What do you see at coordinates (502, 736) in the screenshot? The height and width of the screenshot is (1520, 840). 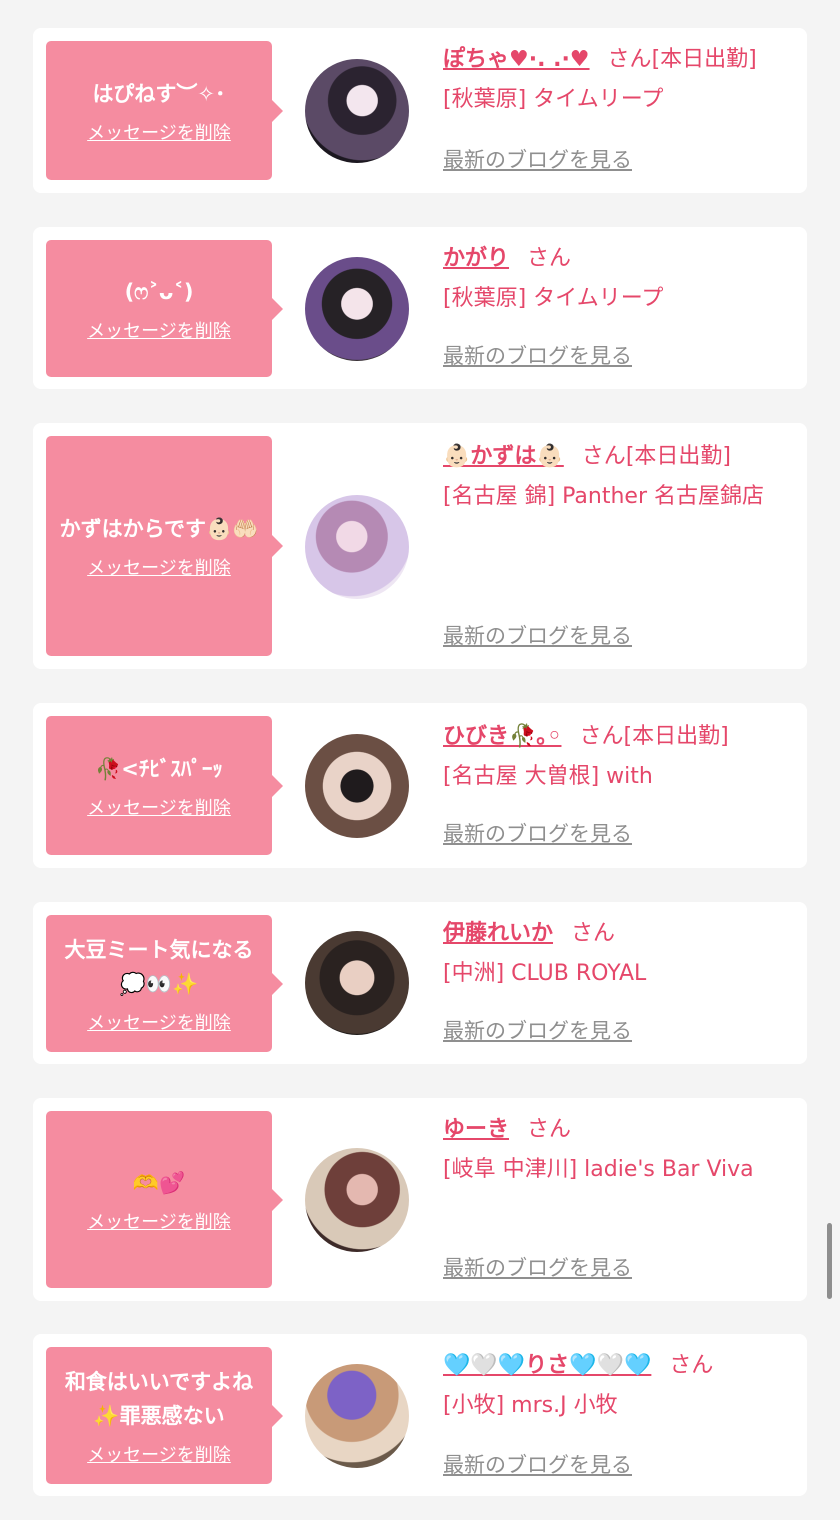 I see `profile-name-link: ひびき🥀｡◦` at bounding box center [502, 736].